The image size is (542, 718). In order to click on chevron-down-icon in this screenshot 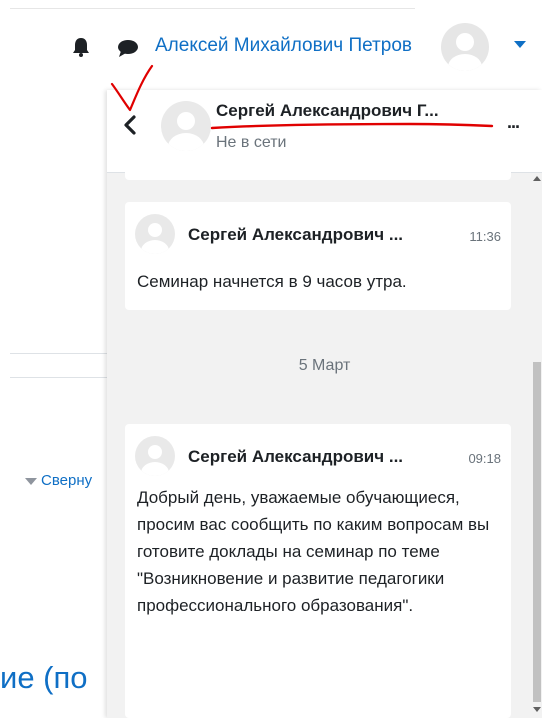, I will do `click(520, 44)`.